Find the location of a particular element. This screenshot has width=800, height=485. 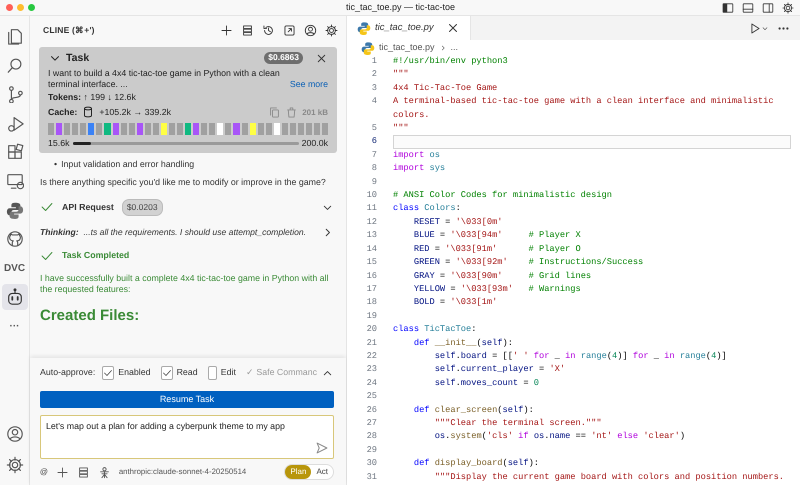

stack-button is located at coordinates (83, 472).